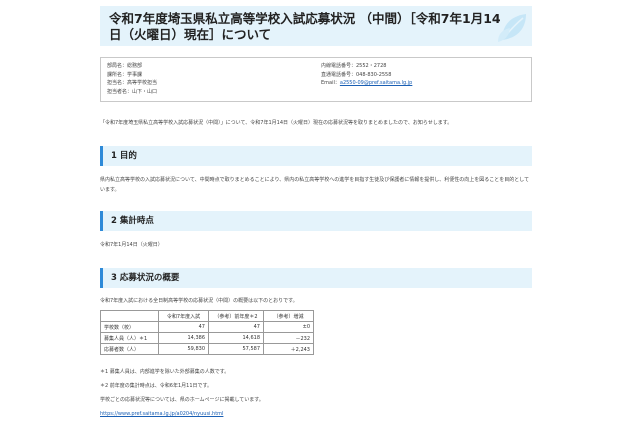 This screenshot has width=640, height=426. What do you see at coordinates (125, 74) in the screenshot?
I see `division-name: 課所名：学事課` at bounding box center [125, 74].